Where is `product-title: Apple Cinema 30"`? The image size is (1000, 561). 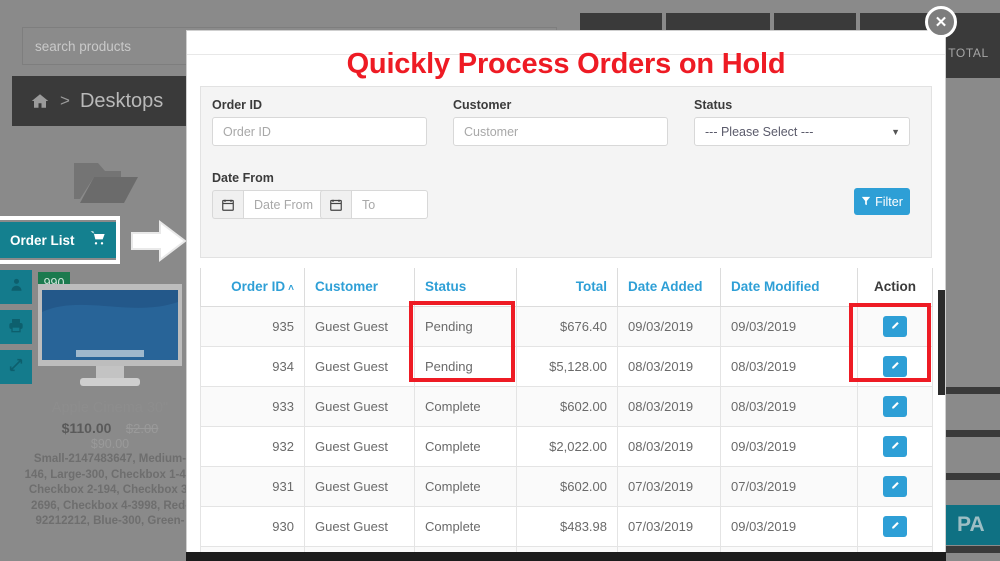 product-title: Apple Cinema 30" is located at coordinates (110, 408).